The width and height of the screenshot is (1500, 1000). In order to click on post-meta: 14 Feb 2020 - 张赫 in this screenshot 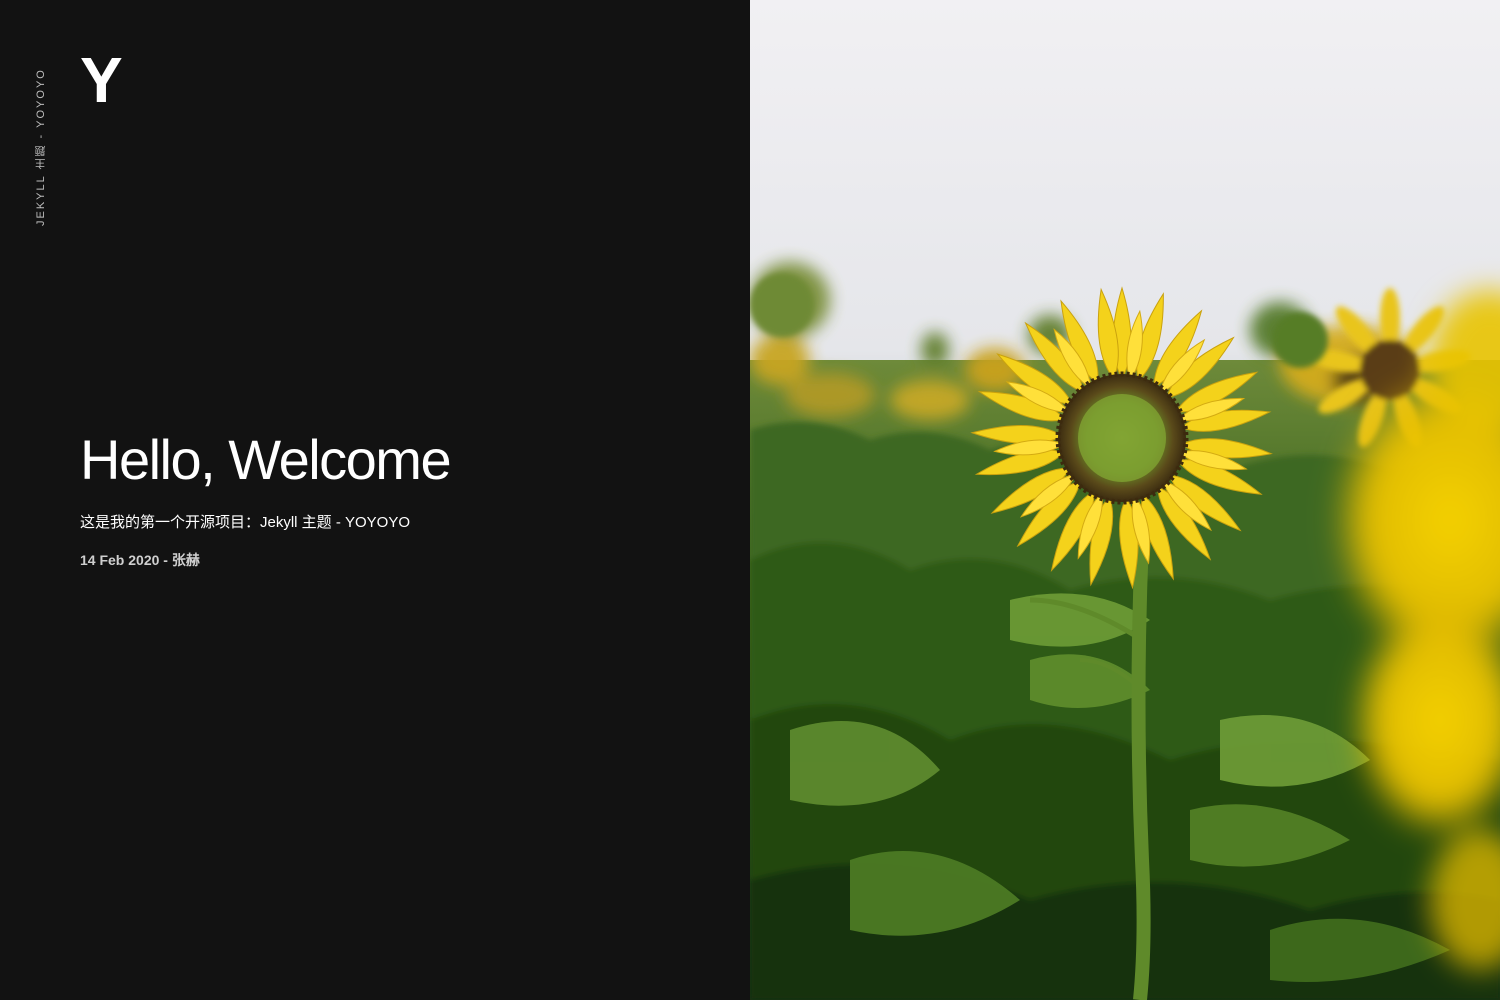, I will do `click(140, 560)`.